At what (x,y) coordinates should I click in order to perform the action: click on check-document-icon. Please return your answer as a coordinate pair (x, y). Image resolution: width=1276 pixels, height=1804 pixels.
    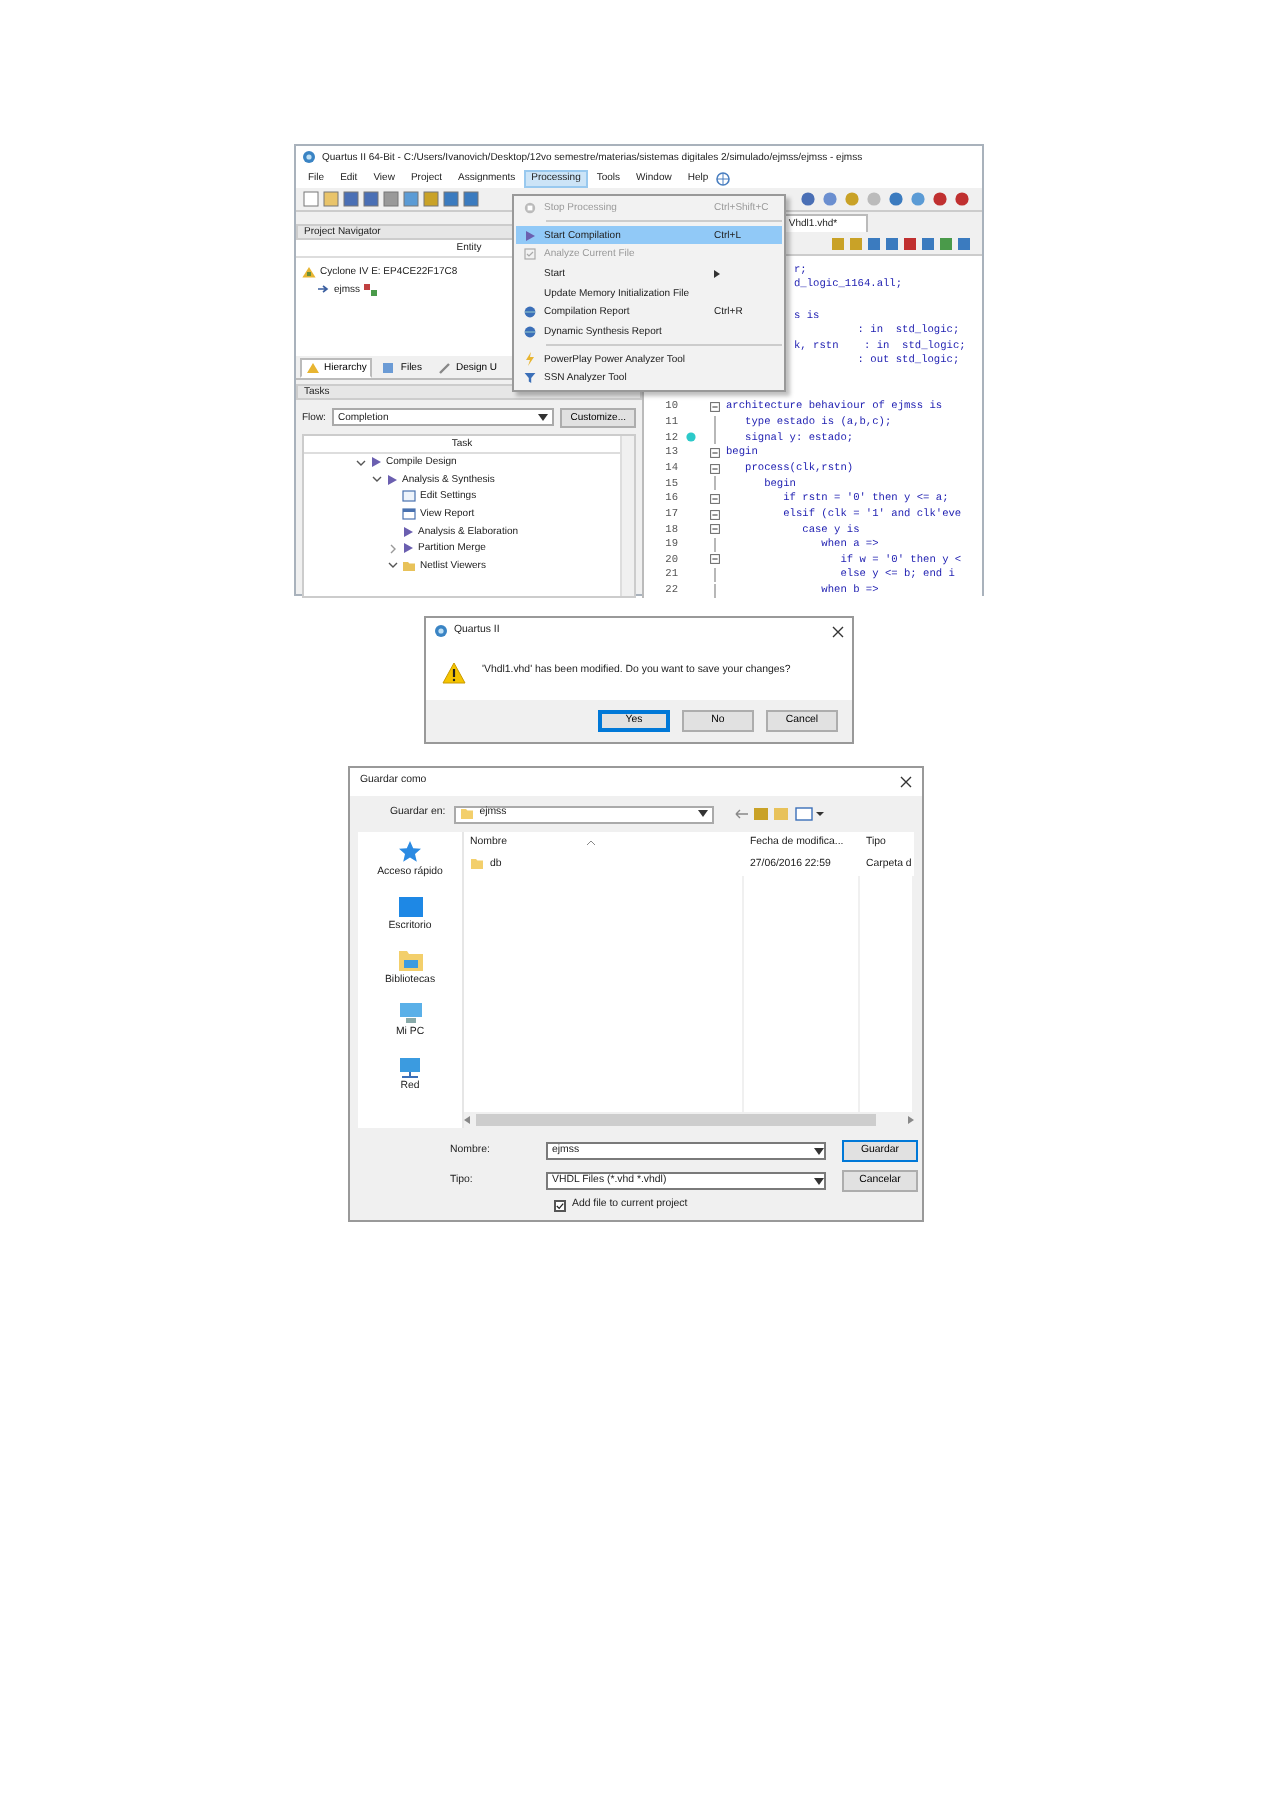
    Looking at the image, I should click on (530, 254).